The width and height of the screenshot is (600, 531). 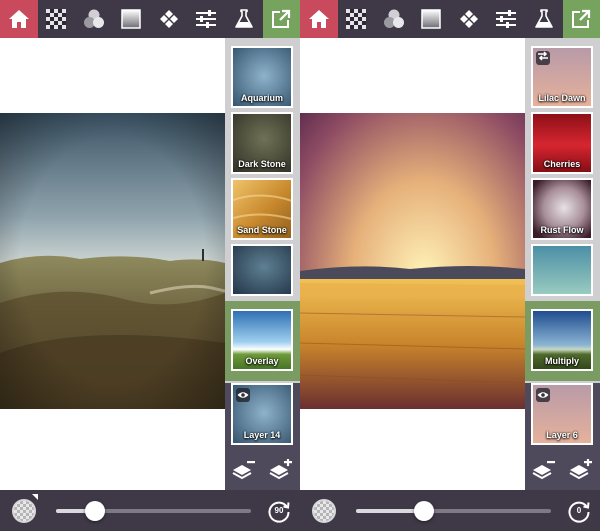 I want to click on rotate-button: 0, so click(x=579, y=511).